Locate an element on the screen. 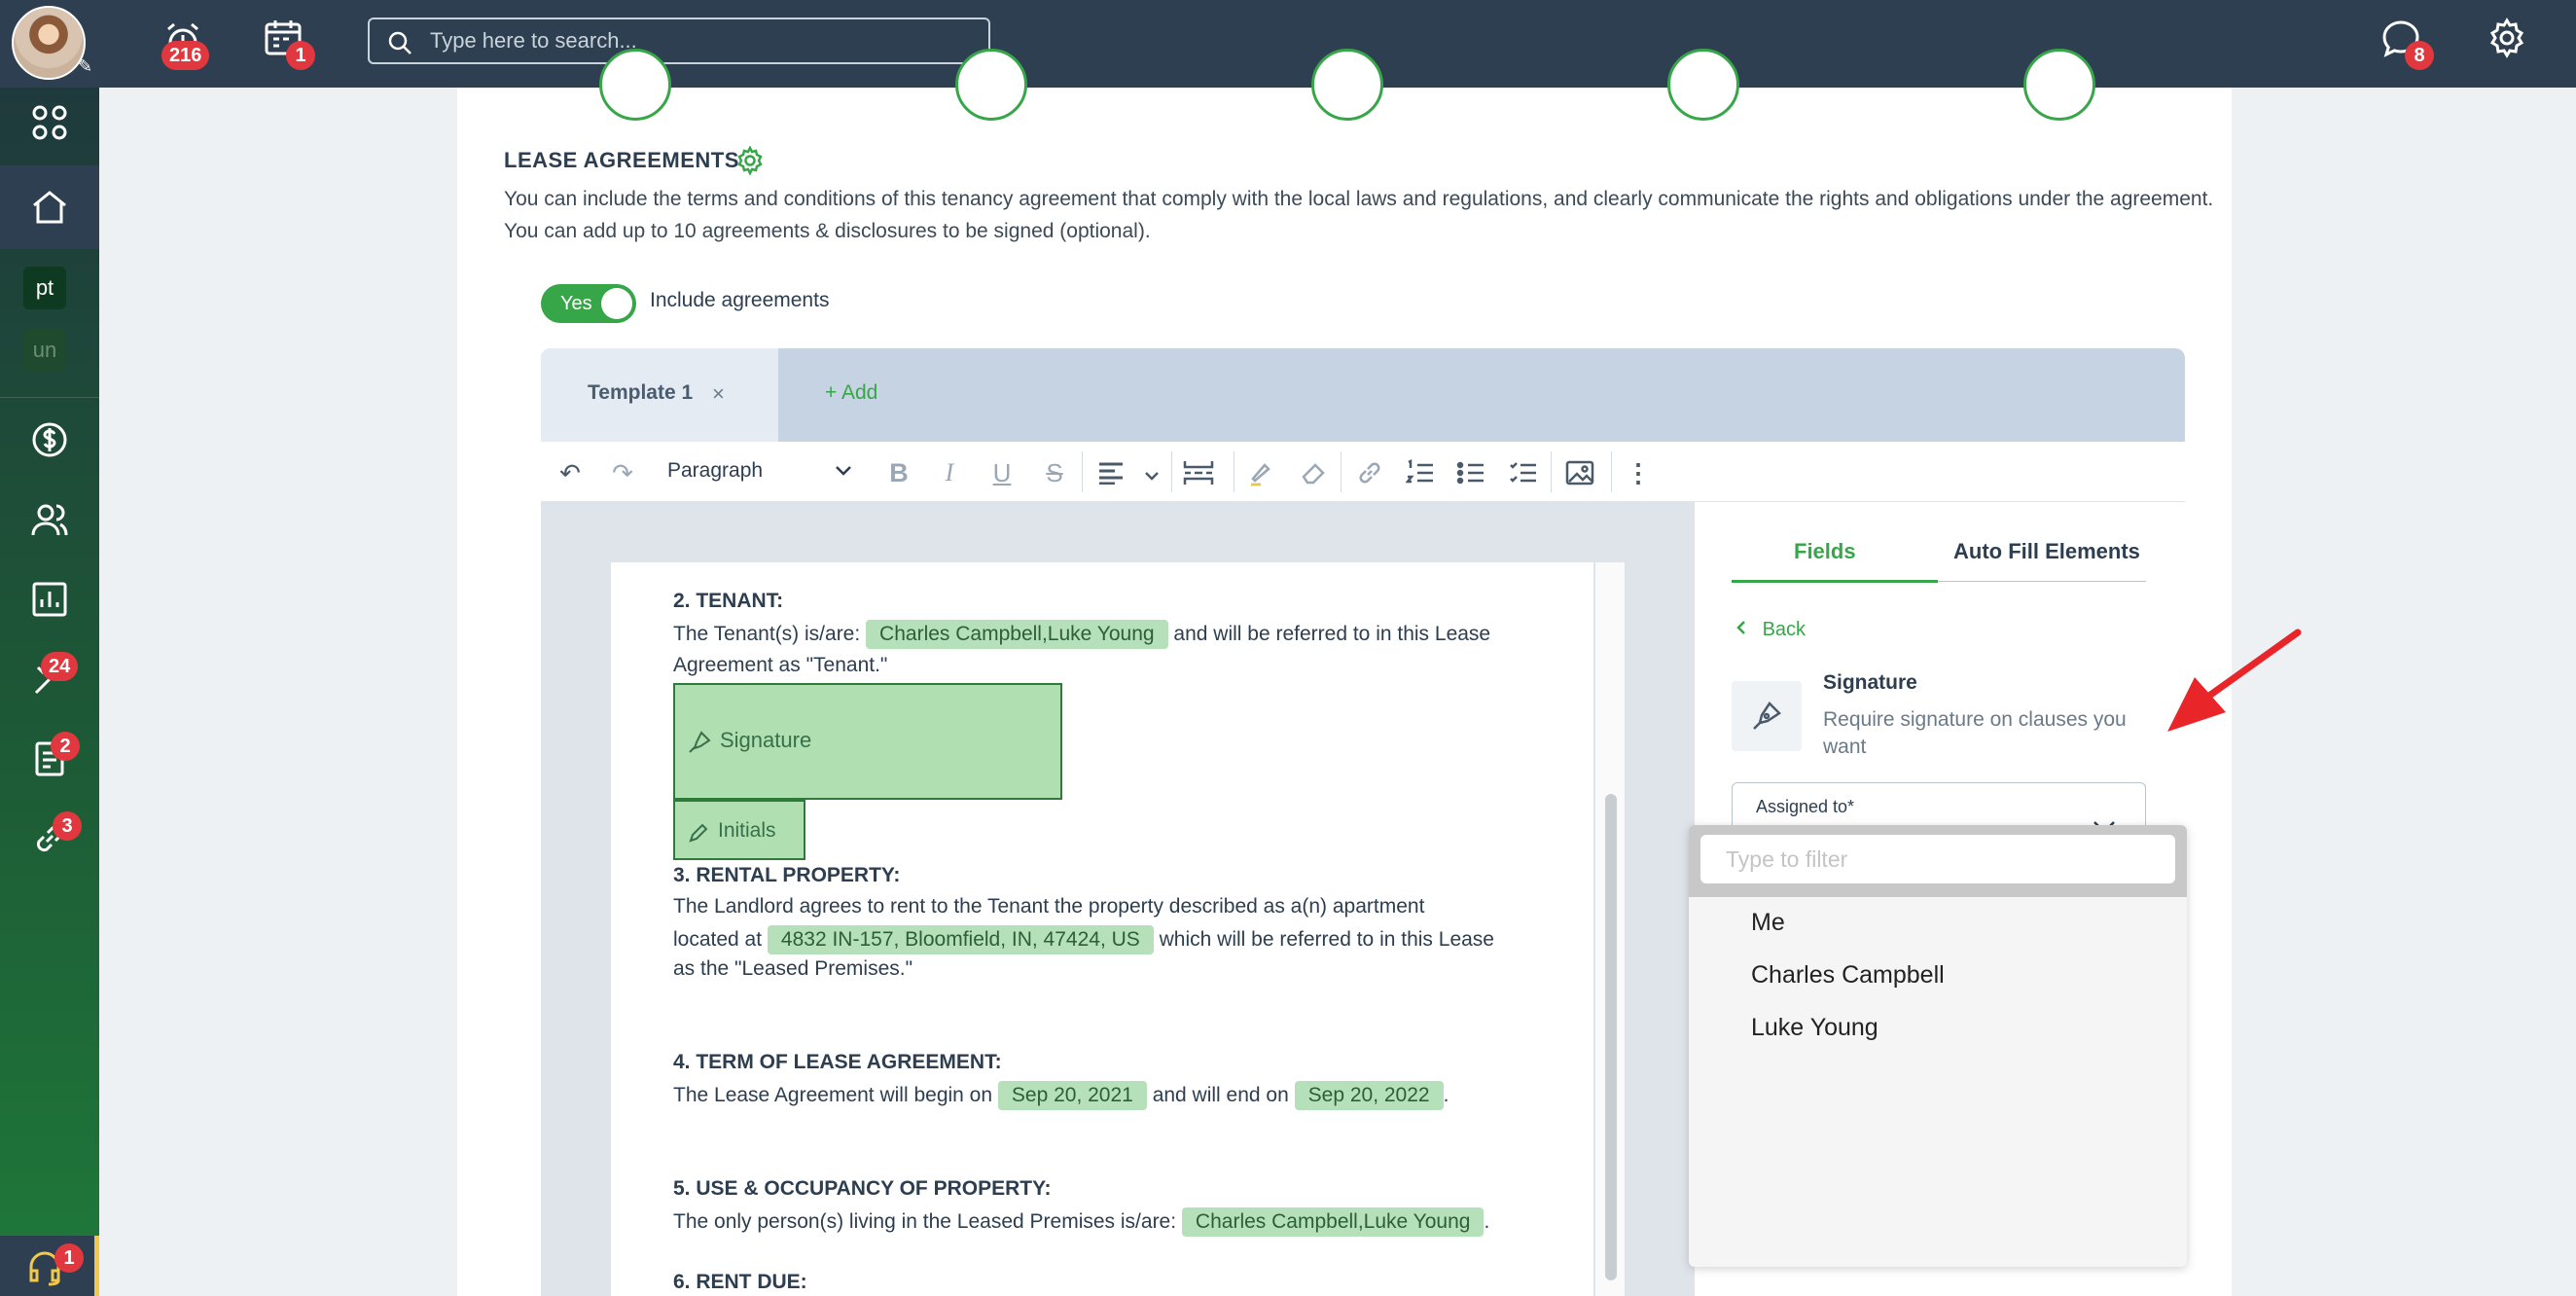 This screenshot has width=2576, height=1296. links-badge: 3 is located at coordinates (67, 826).